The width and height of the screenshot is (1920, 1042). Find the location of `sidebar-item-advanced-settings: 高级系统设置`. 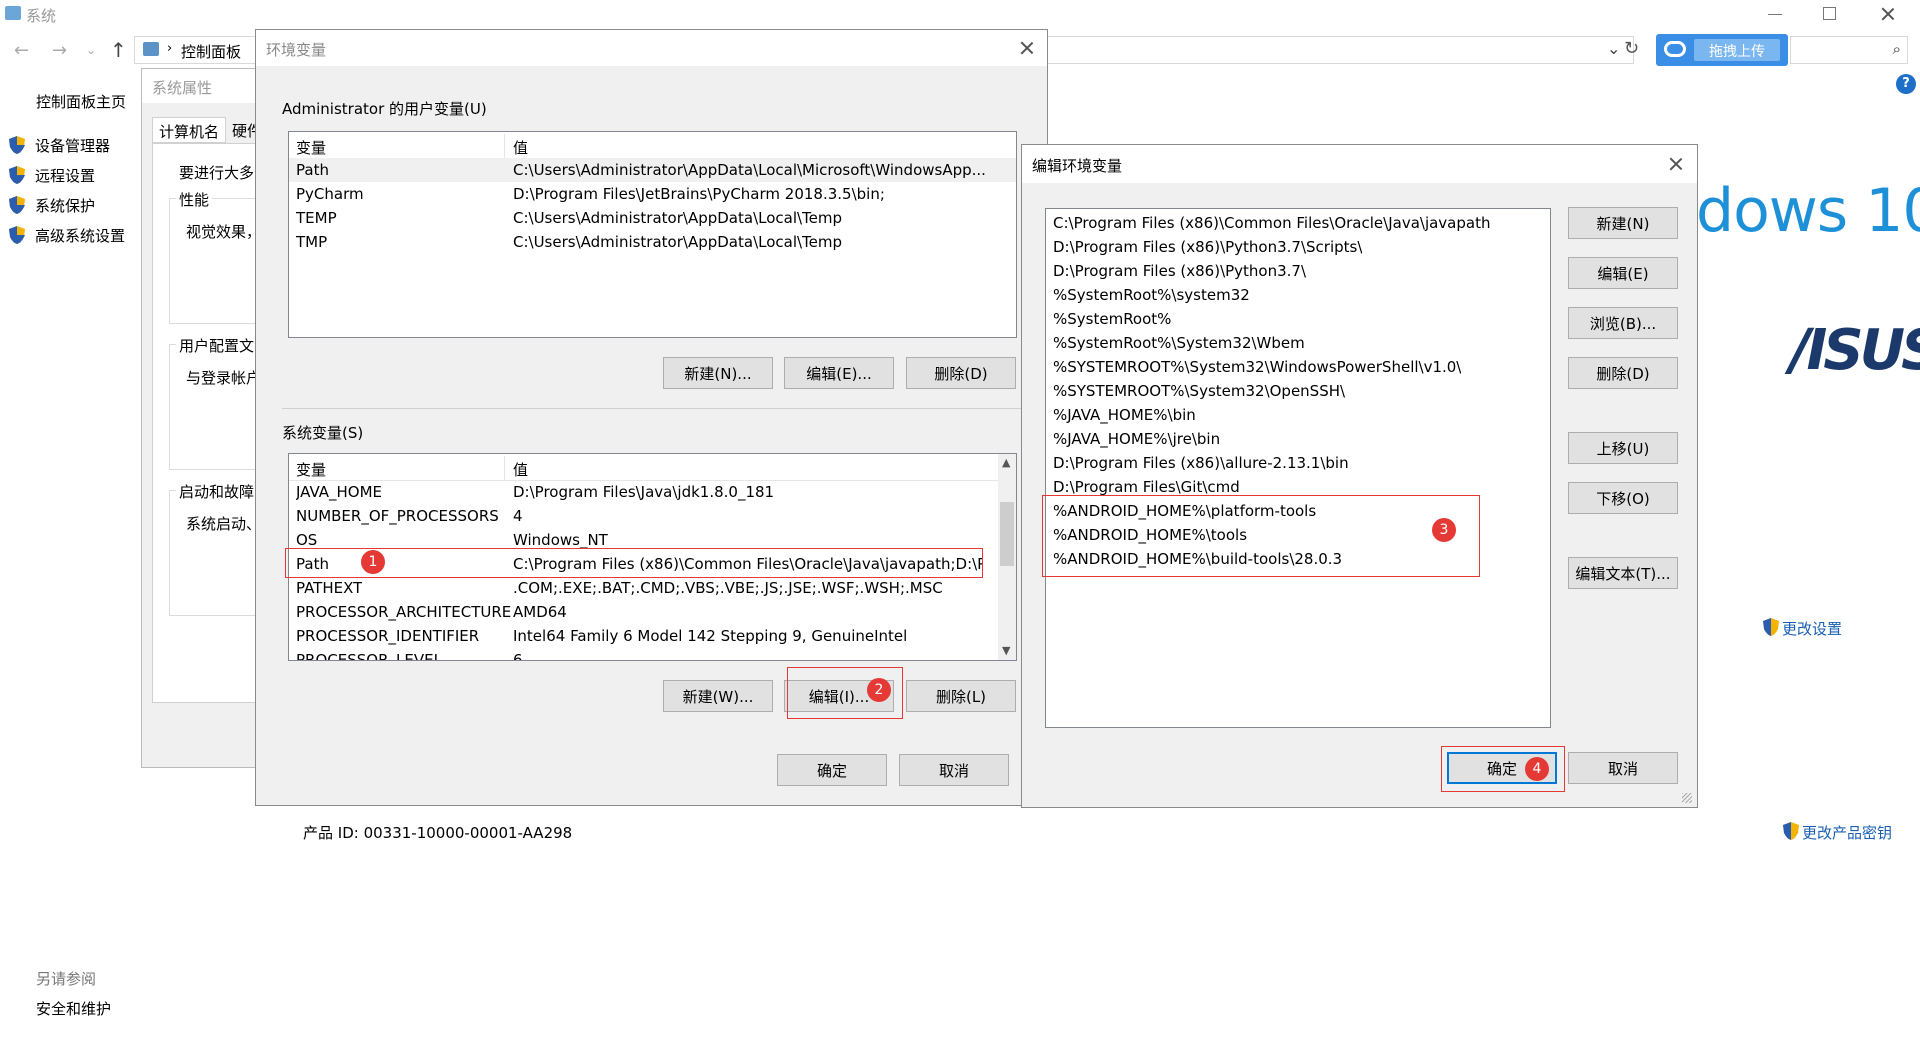

sidebar-item-advanced-settings: 高级系统设置 is located at coordinates (73, 235).